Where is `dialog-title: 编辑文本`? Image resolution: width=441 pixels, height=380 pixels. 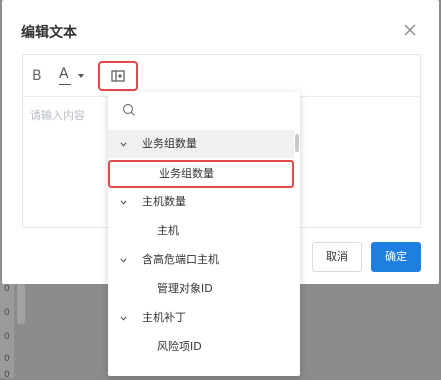
dialog-title: 编辑文本 is located at coordinates (49, 33).